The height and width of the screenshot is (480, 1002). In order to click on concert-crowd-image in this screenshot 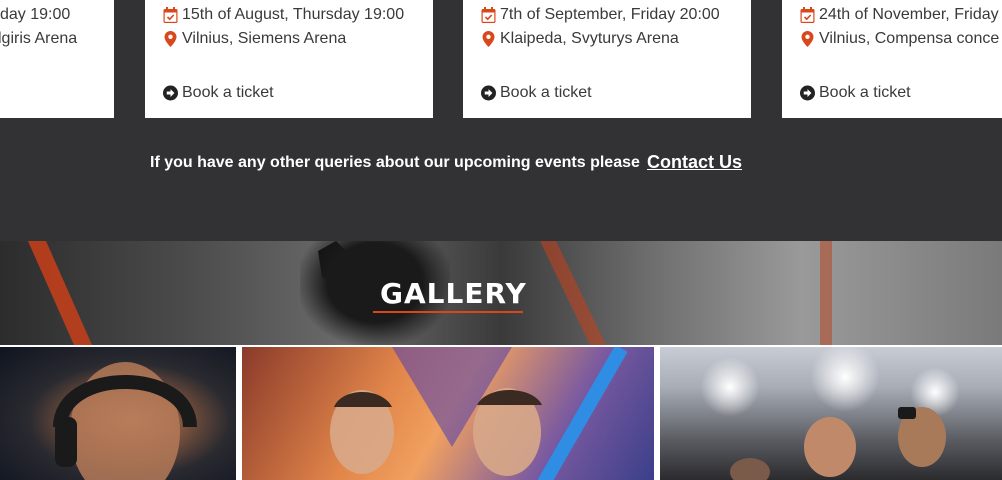, I will do `click(838, 443)`.